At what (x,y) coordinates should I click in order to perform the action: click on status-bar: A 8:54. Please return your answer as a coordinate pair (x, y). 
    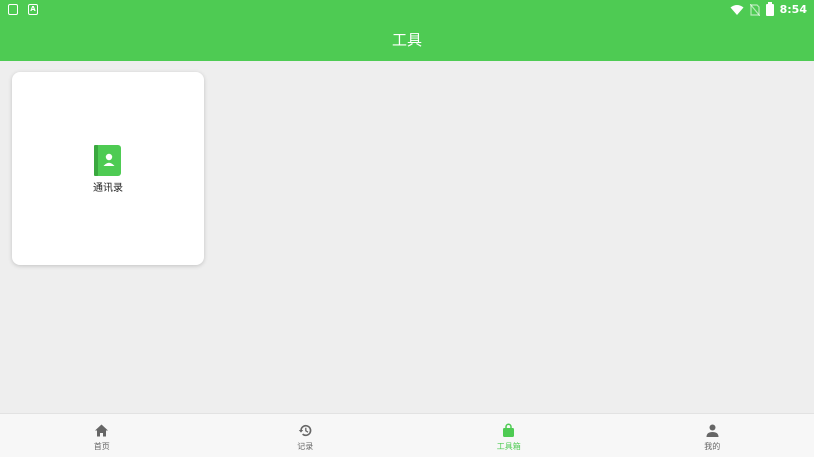
    Looking at the image, I should click on (407, 10).